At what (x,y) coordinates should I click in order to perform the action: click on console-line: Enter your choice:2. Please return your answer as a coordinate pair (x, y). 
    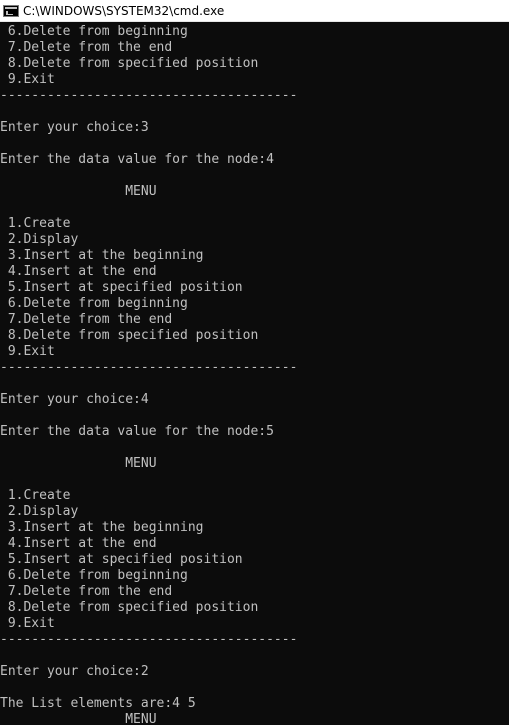
    Looking at the image, I should click on (74, 671).